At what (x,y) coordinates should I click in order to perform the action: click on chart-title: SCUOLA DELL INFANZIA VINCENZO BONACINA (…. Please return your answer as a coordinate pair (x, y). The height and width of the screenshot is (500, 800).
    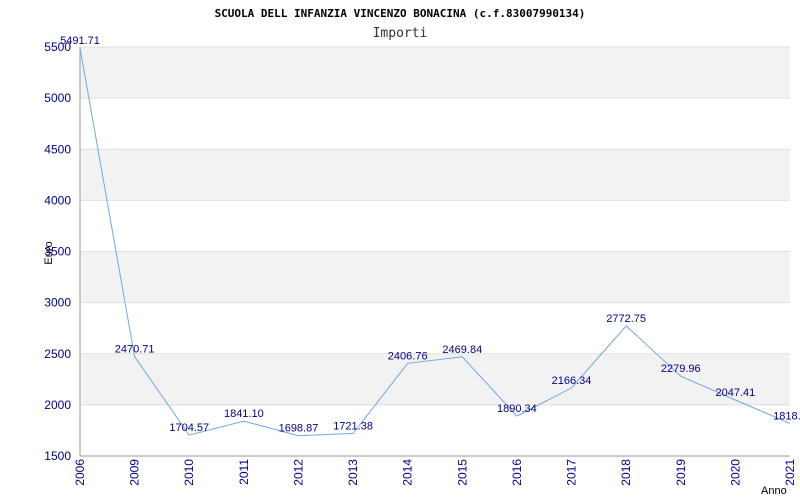
    Looking at the image, I should click on (400, 13).